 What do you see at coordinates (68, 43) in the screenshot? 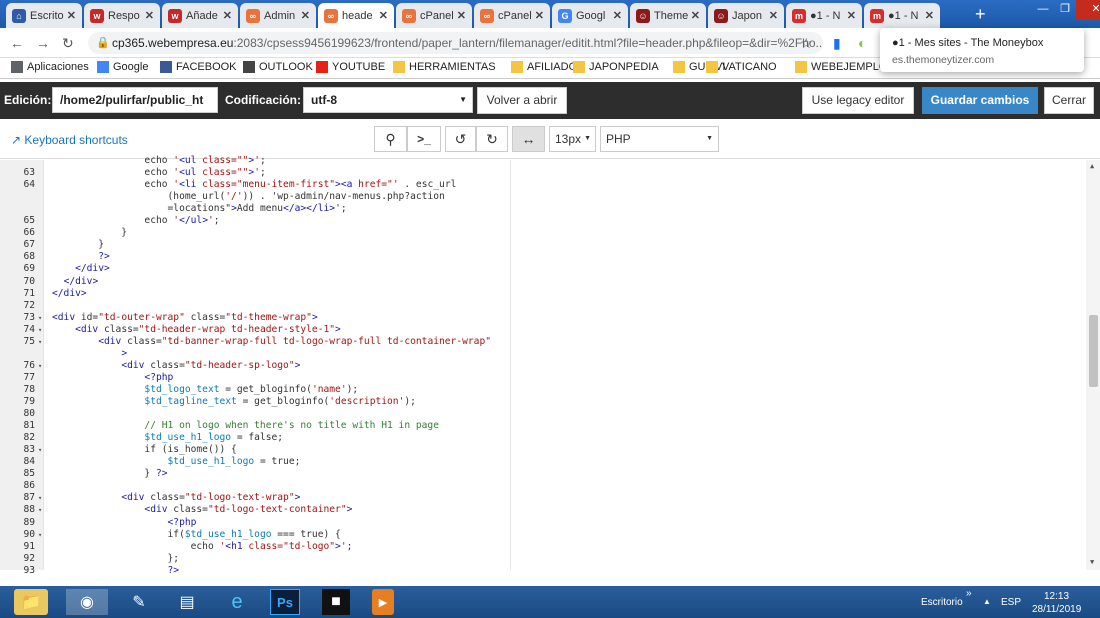
I see `reload-icon: ↻` at bounding box center [68, 43].